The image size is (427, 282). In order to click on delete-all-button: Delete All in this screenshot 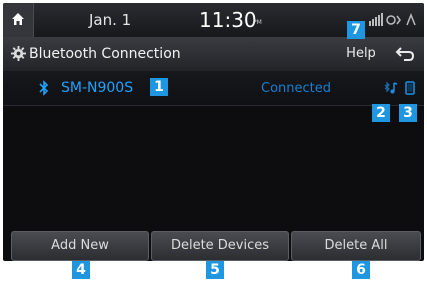, I will do `click(356, 246)`.